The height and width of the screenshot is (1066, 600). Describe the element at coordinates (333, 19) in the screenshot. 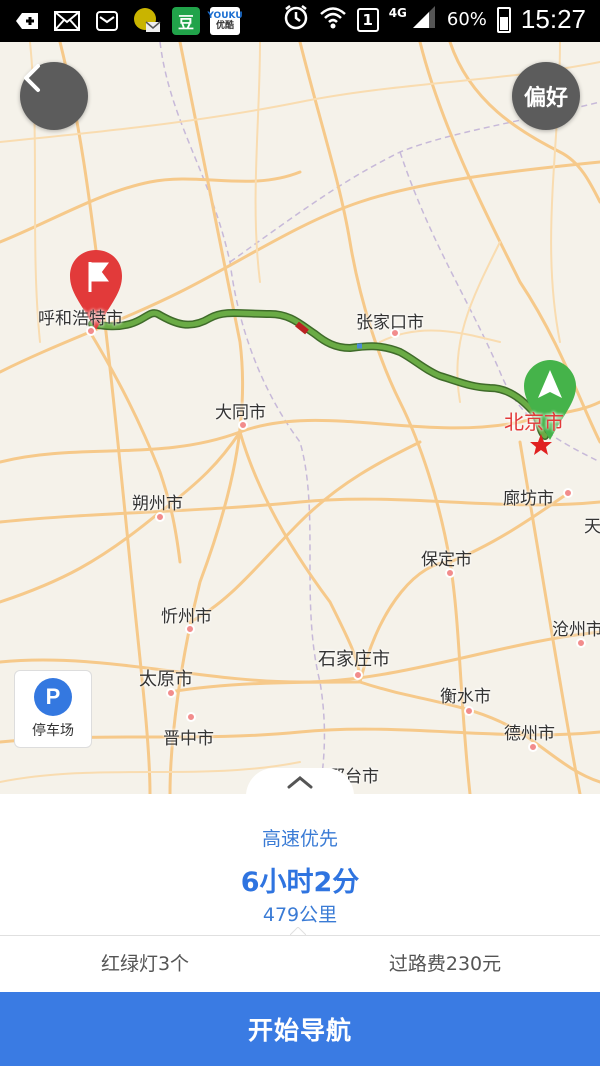

I see `wifi-icon` at that location.